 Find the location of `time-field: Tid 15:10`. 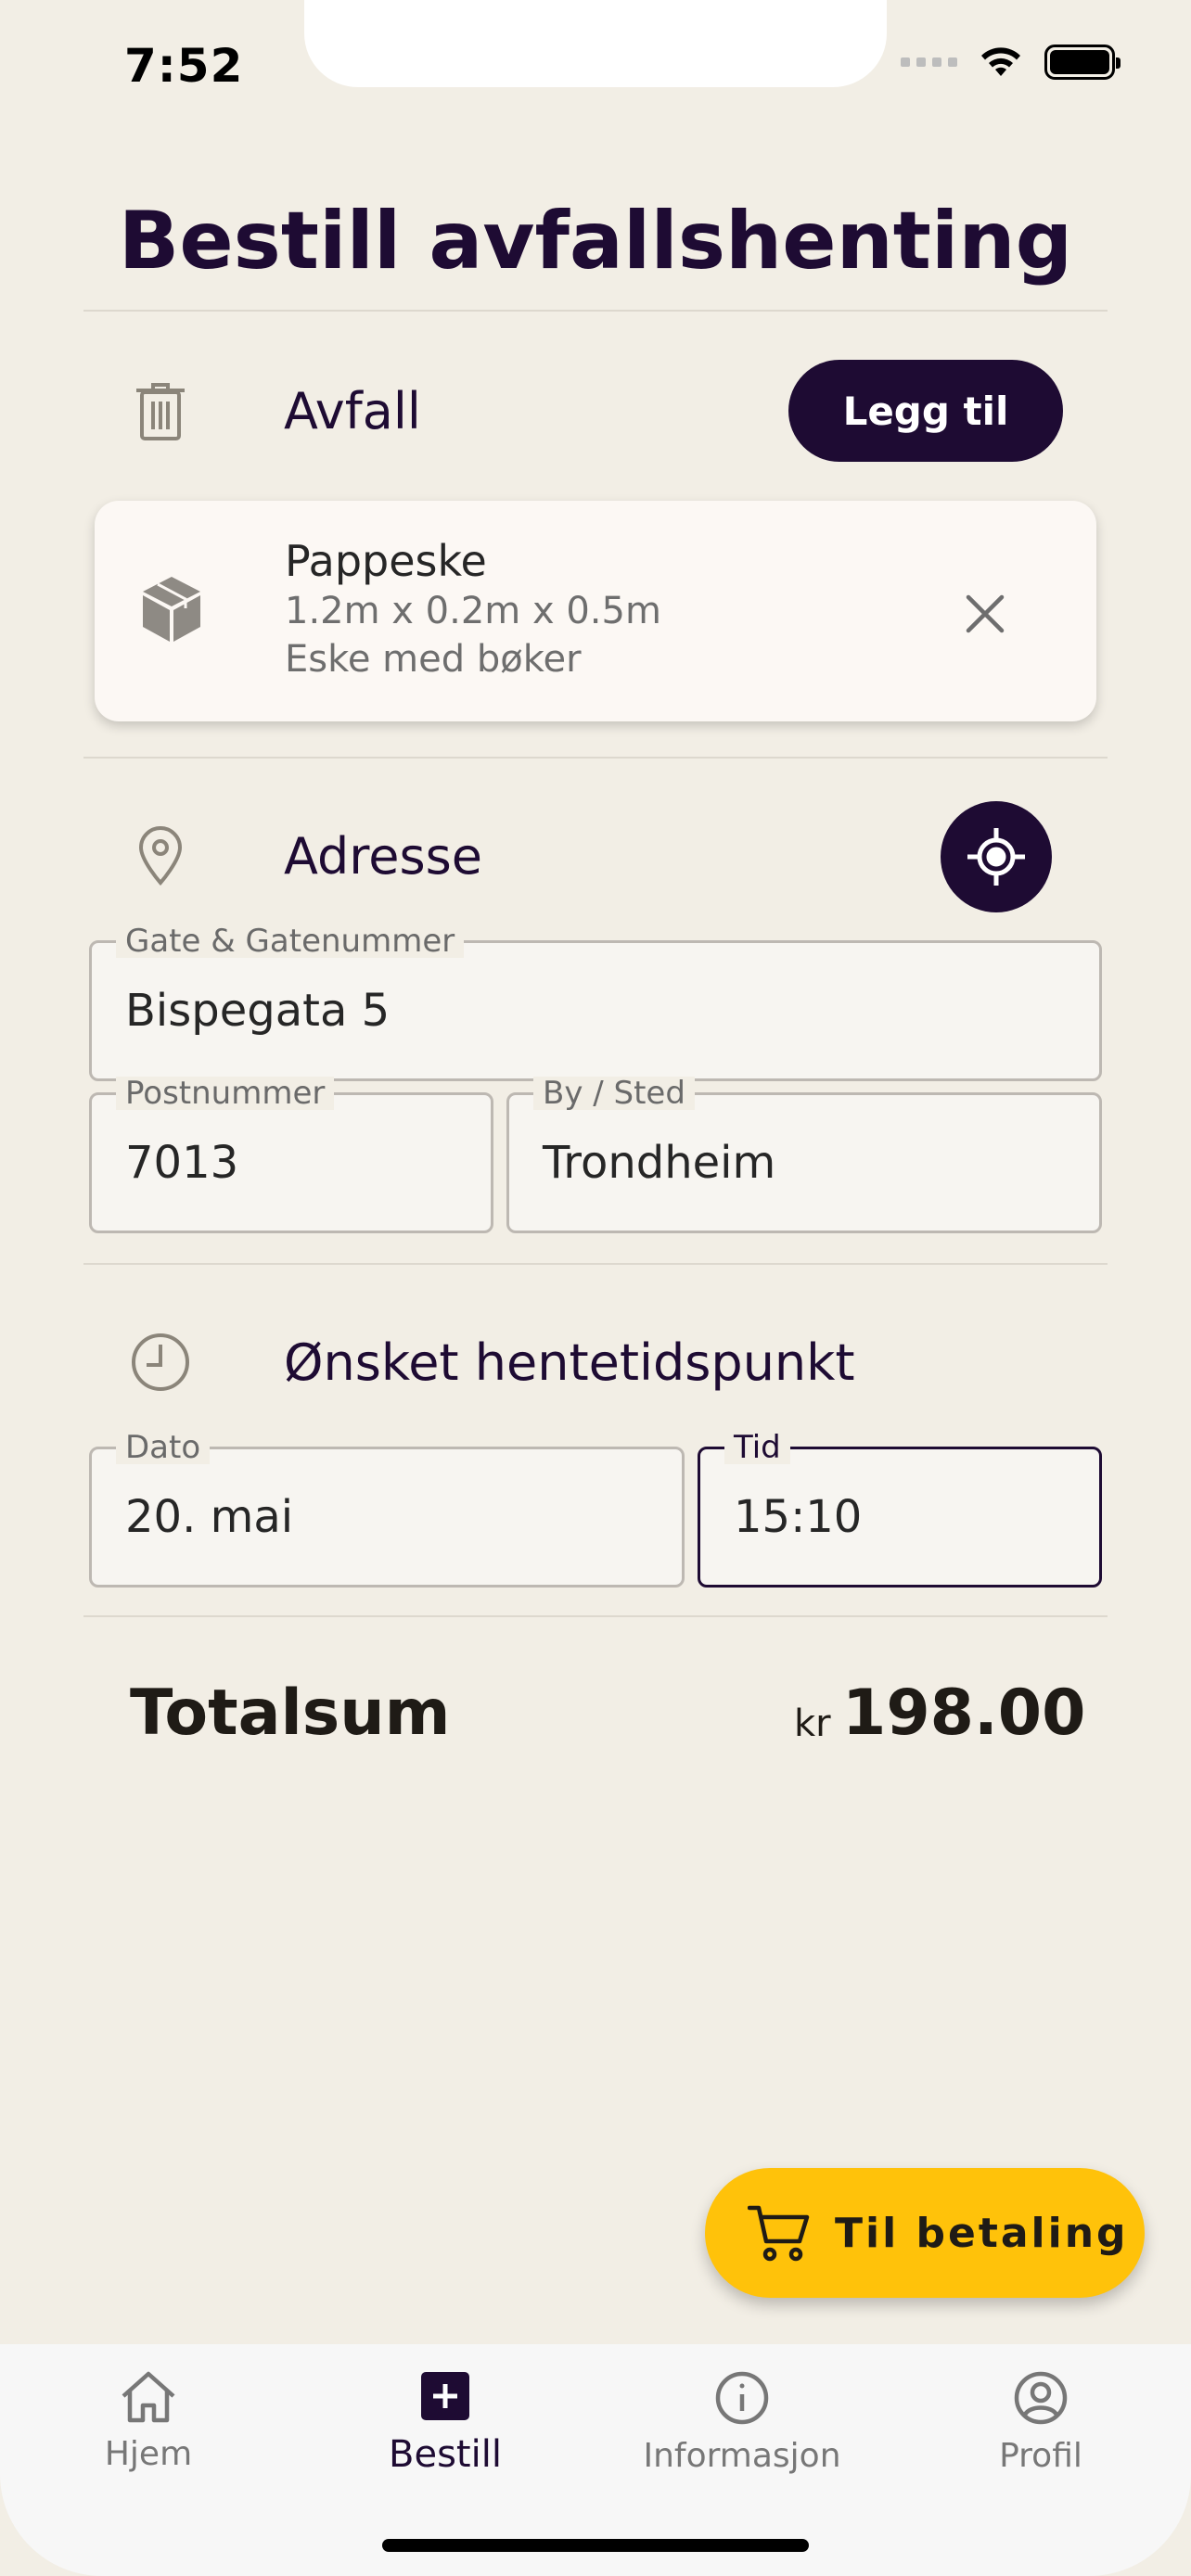

time-field: Tid 15:10 is located at coordinates (900, 1510).